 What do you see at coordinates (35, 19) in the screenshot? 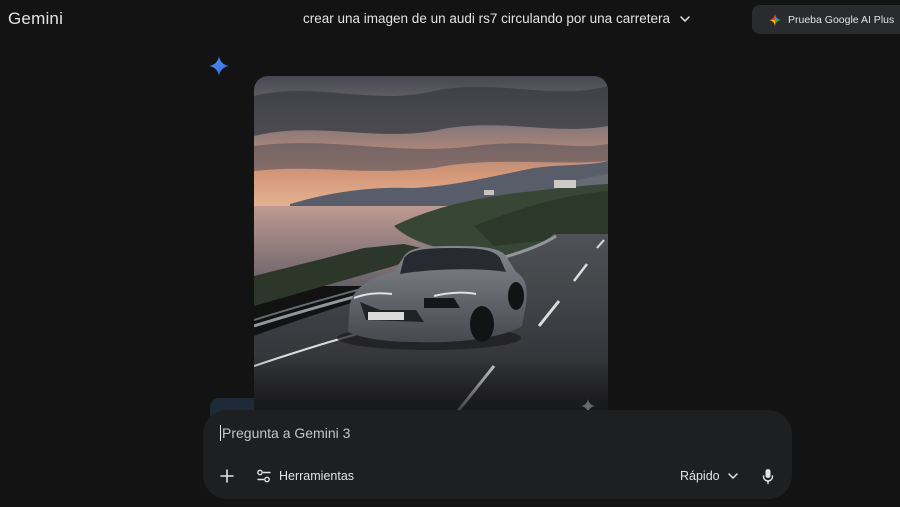
I see `app-title: Gemini` at bounding box center [35, 19].